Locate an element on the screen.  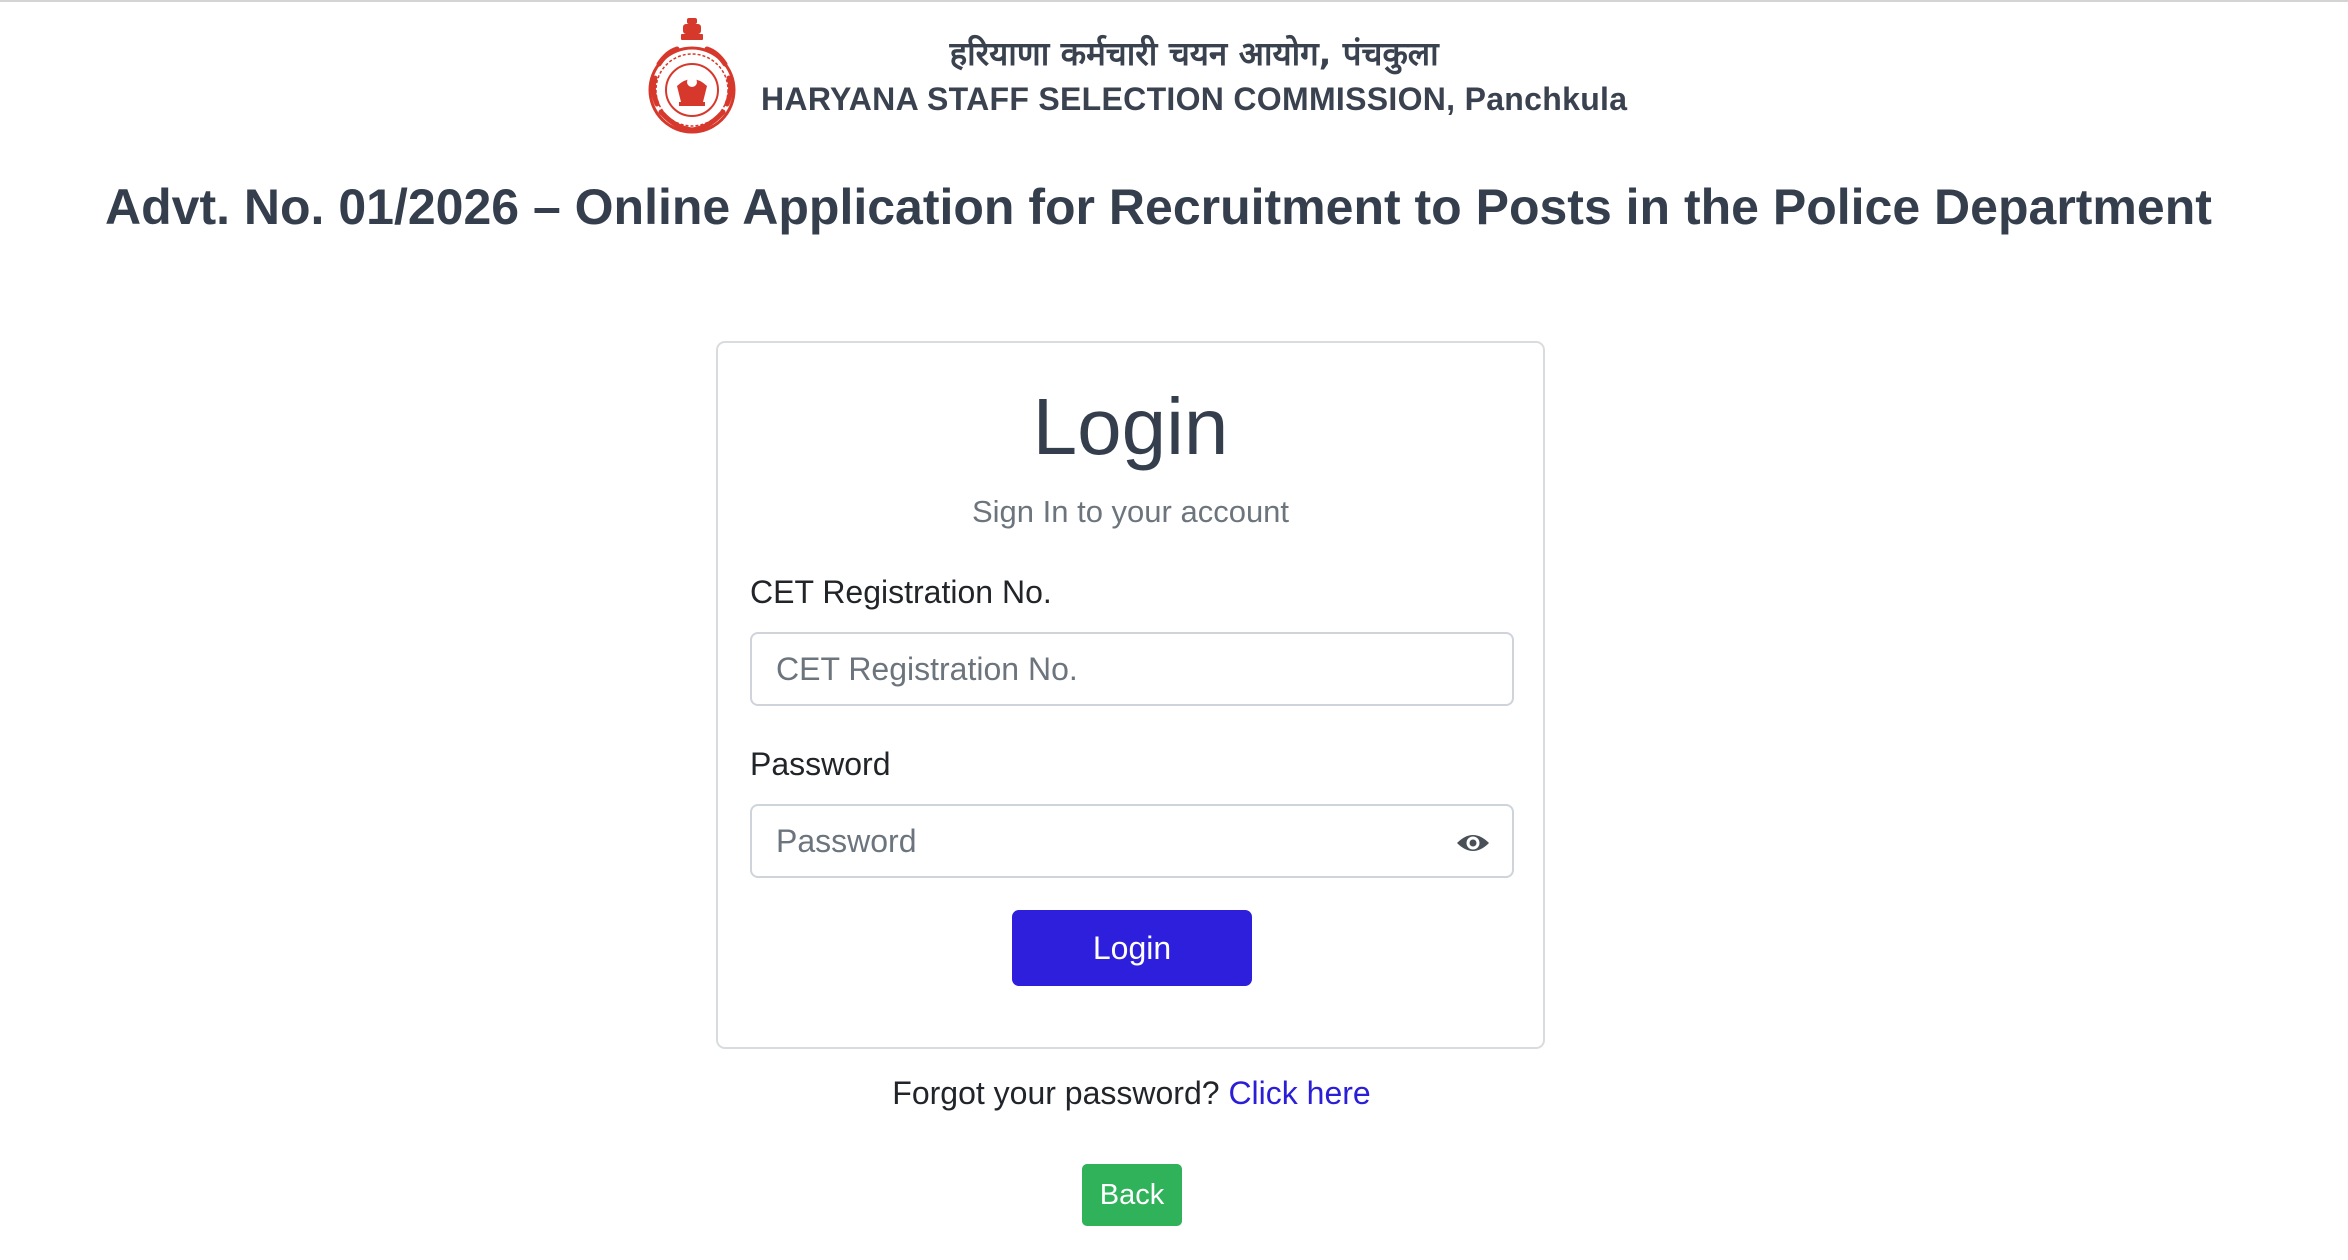
login-subtitle: Sign In to your account is located at coordinates (1130, 511).